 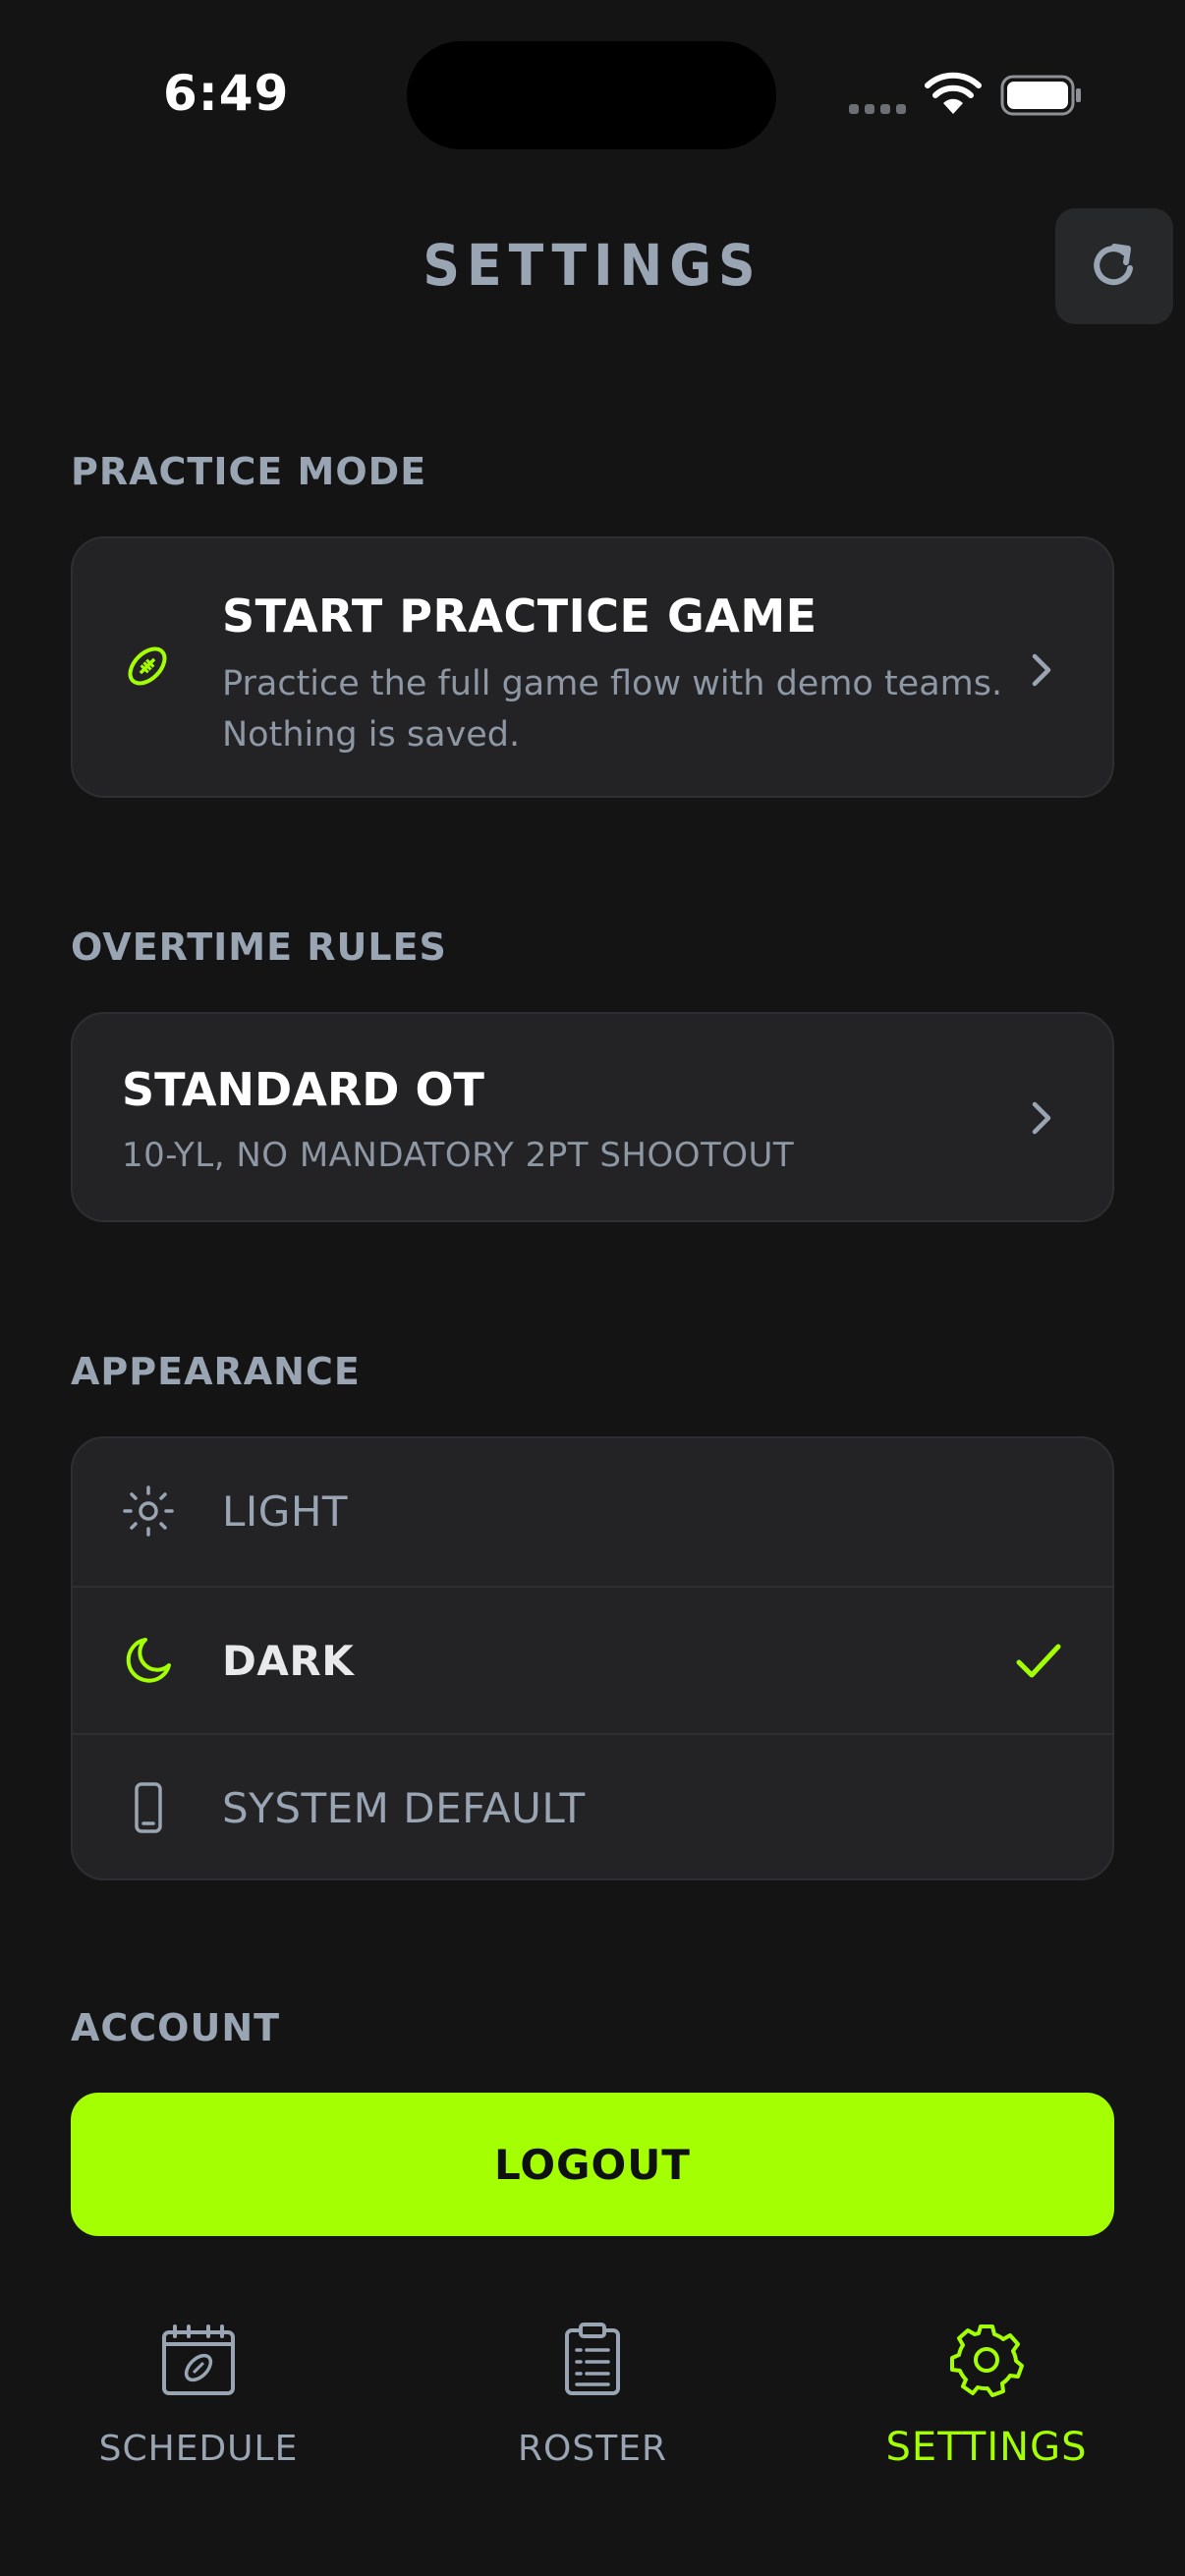 I want to click on practice-game-title: START PRACTICE GAME, so click(x=520, y=616).